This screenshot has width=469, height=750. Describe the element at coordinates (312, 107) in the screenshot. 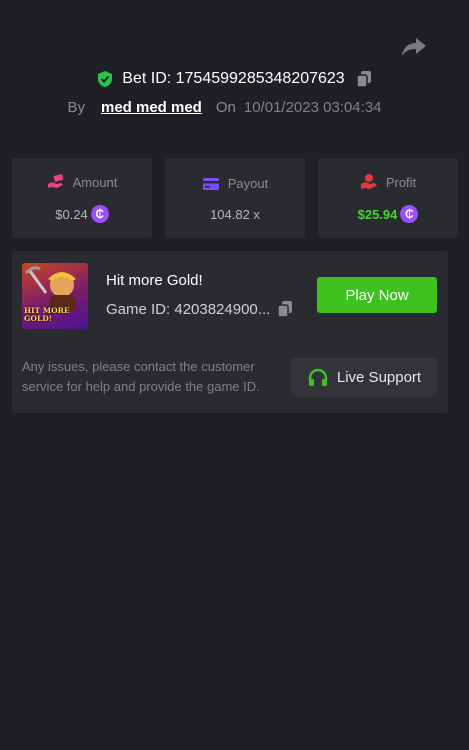

I see `bet-datetime: 10/01/2023 03:04:34` at that location.